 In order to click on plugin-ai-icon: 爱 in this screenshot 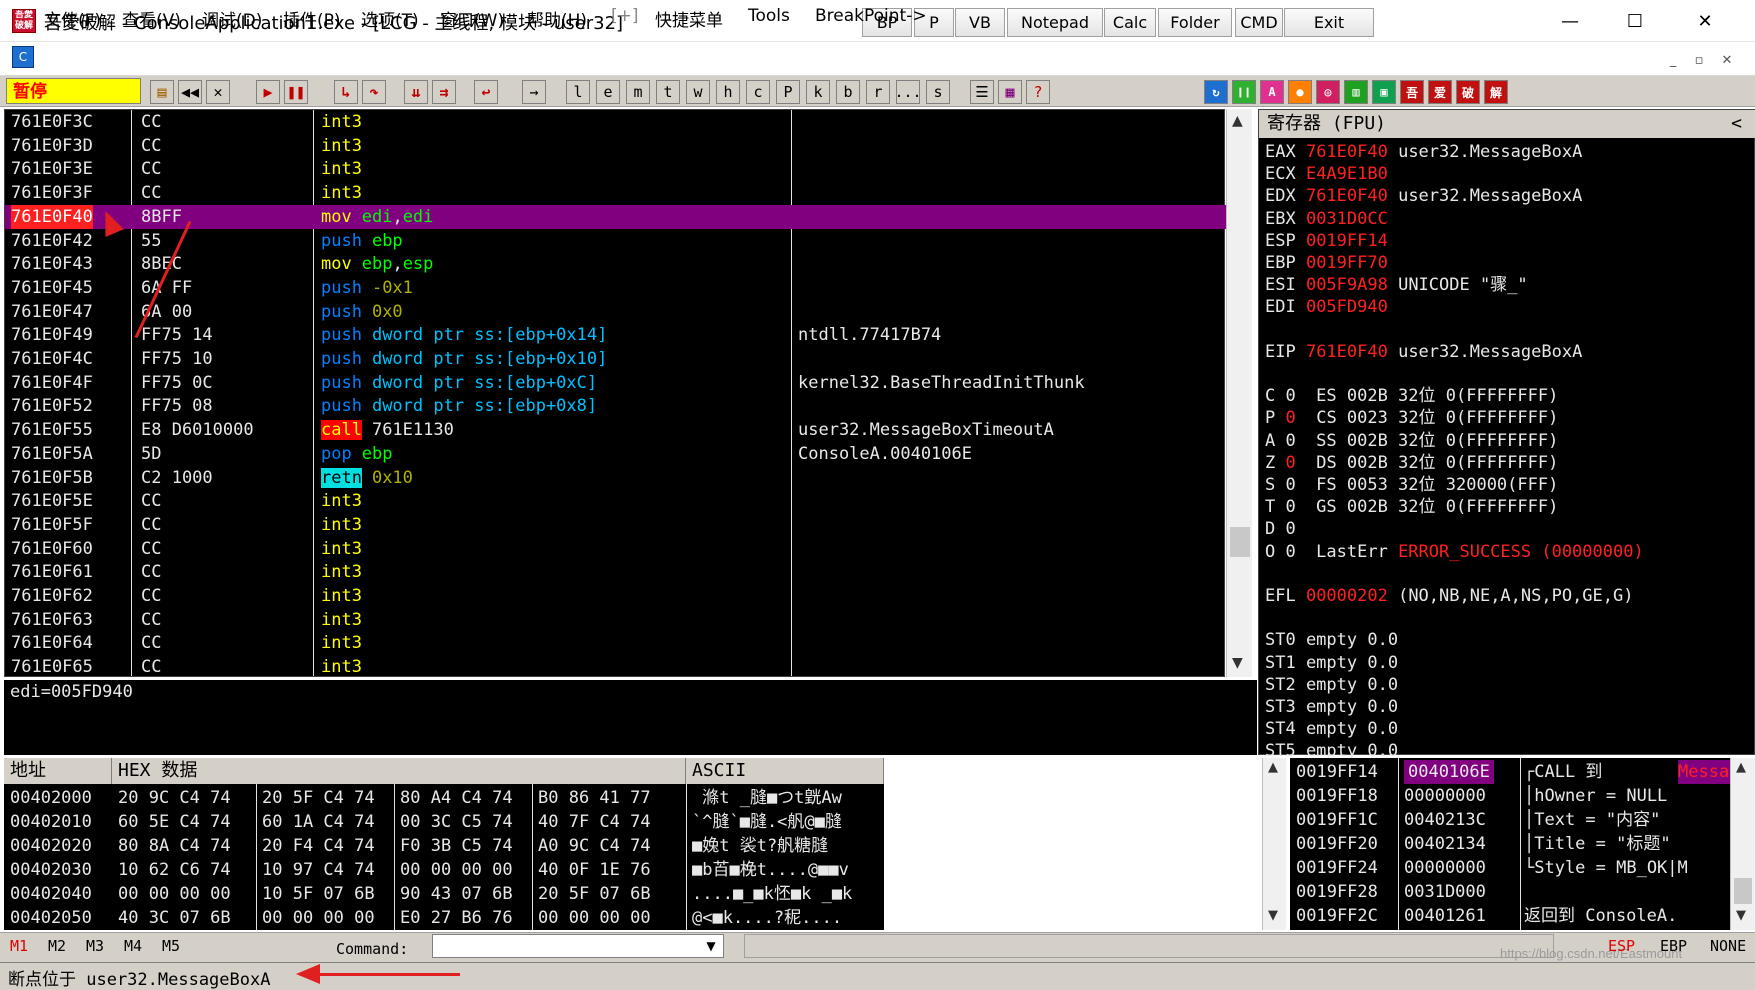, I will do `click(1440, 92)`.